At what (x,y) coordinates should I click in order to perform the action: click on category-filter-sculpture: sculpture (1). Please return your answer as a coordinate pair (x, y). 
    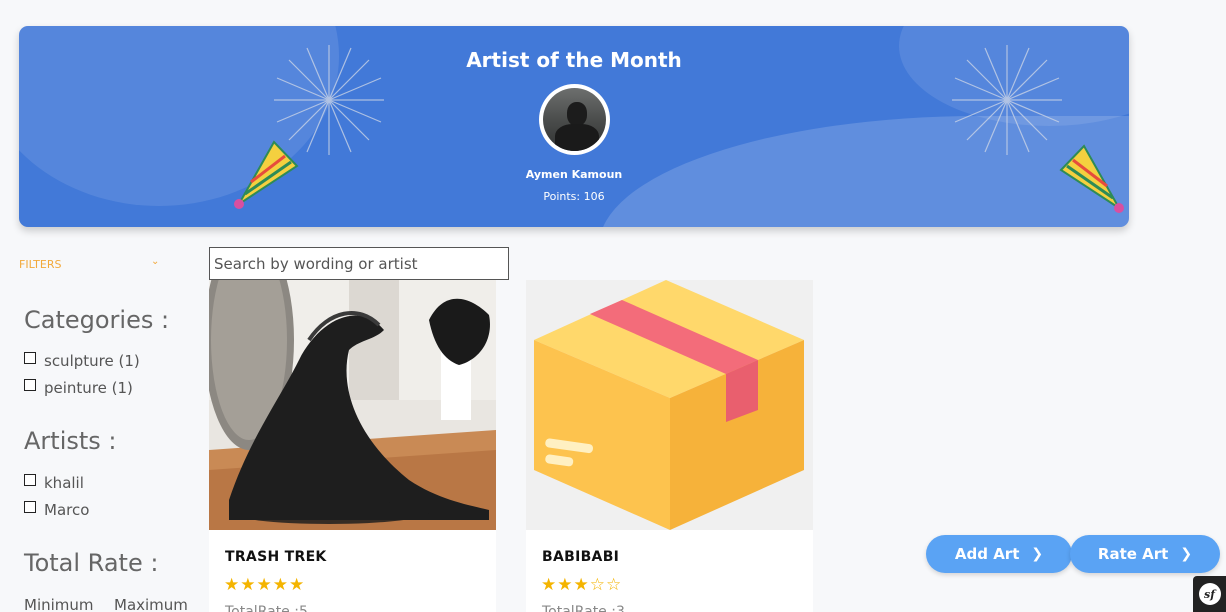
    Looking at the image, I should click on (82, 361).